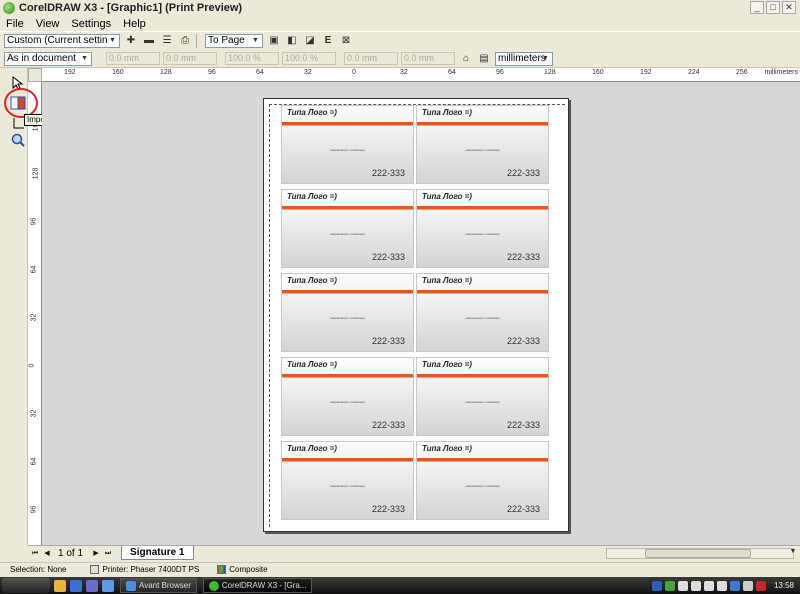 The image size is (800, 594). Describe the element at coordinates (682, 585) in the screenshot. I see `tray-prev-icon` at that location.